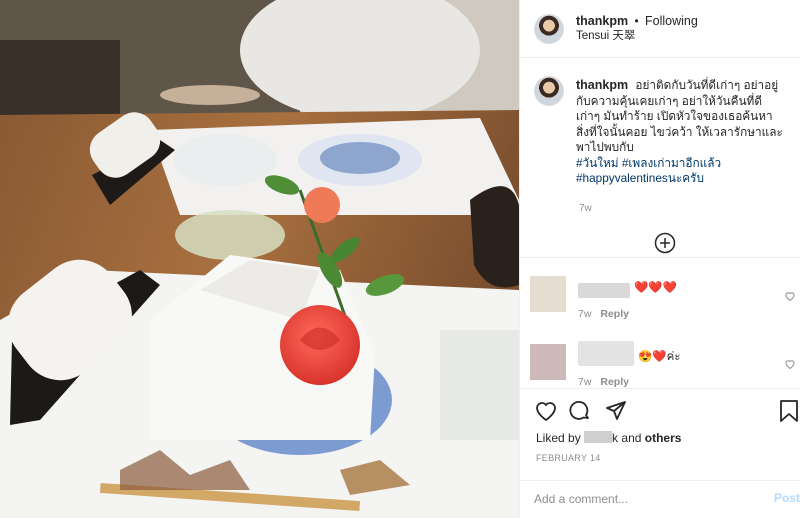 The width and height of the screenshot is (800, 518). I want to click on liked-by-label: Liked by, so click(558, 438).